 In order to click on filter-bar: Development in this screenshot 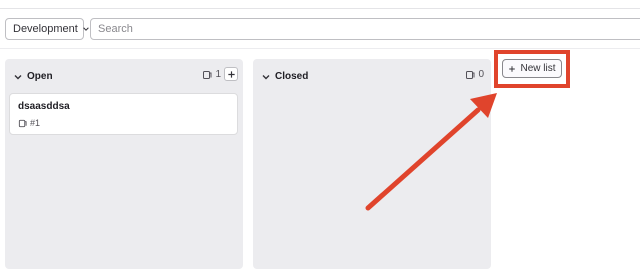, I will do `click(320, 29)`.